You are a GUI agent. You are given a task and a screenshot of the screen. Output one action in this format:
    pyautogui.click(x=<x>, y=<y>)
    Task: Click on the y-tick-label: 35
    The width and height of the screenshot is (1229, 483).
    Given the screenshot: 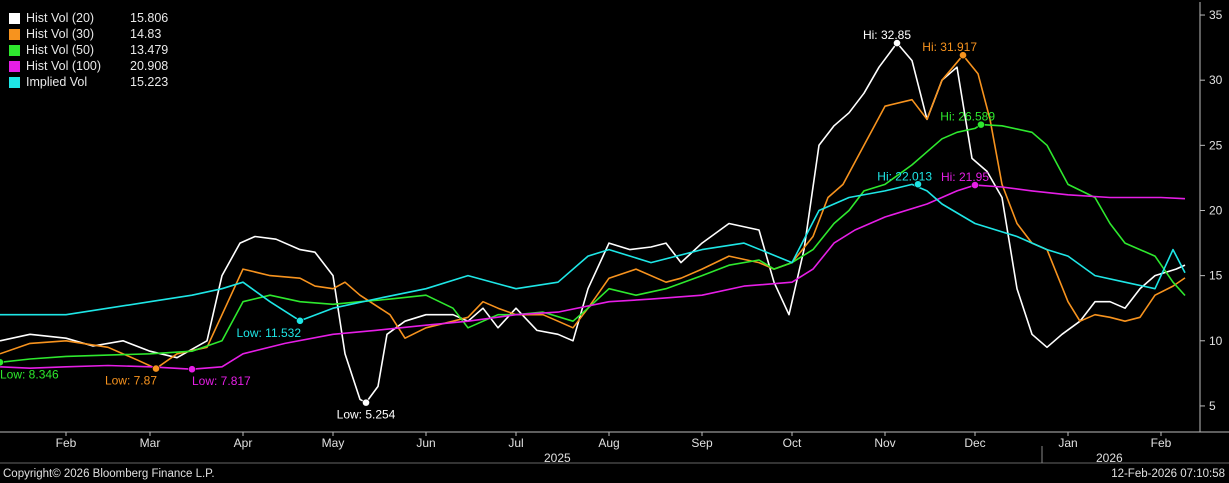 What is the action you would take?
    pyautogui.click(x=1216, y=15)
    